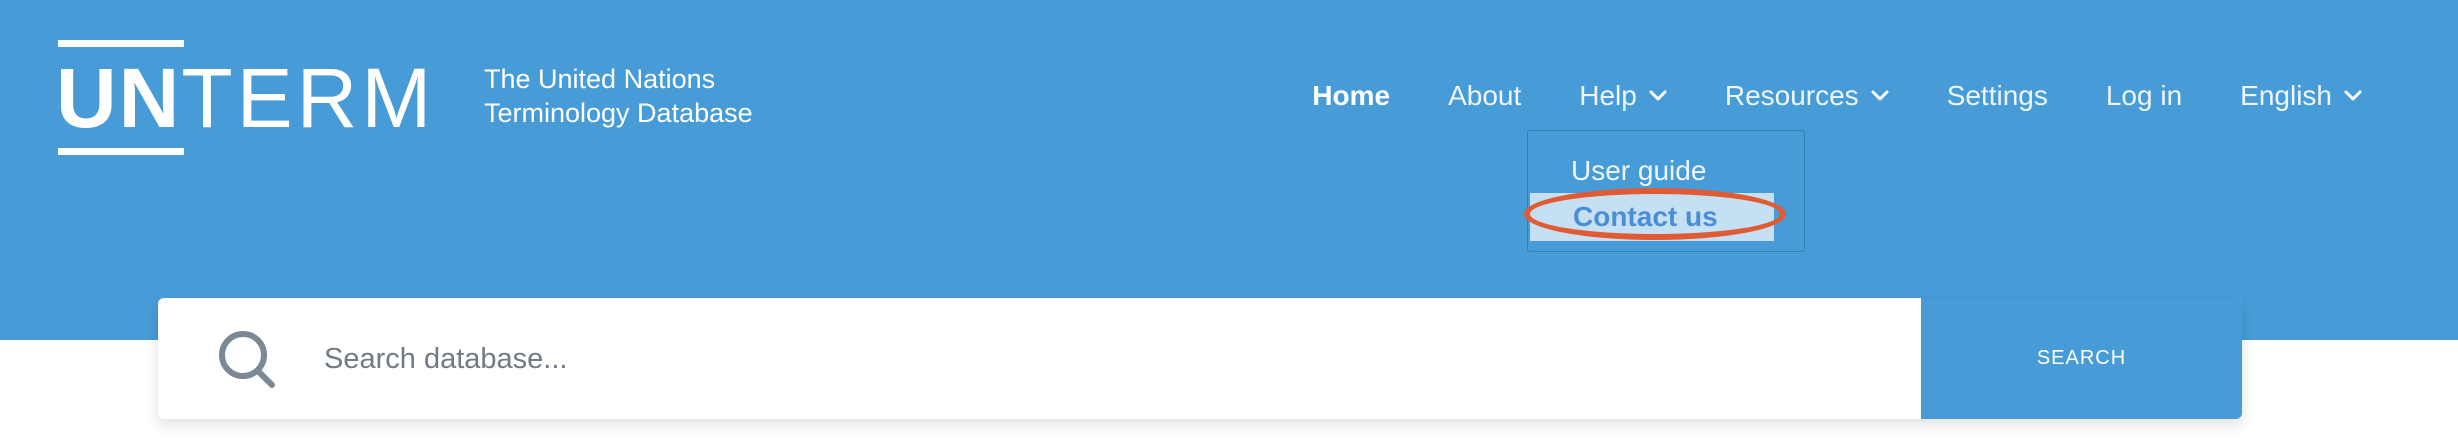 The height and width of the screenshot is (448, 2458). I want to click on tagline-line-2: Terminology Database, so click(618, 113).